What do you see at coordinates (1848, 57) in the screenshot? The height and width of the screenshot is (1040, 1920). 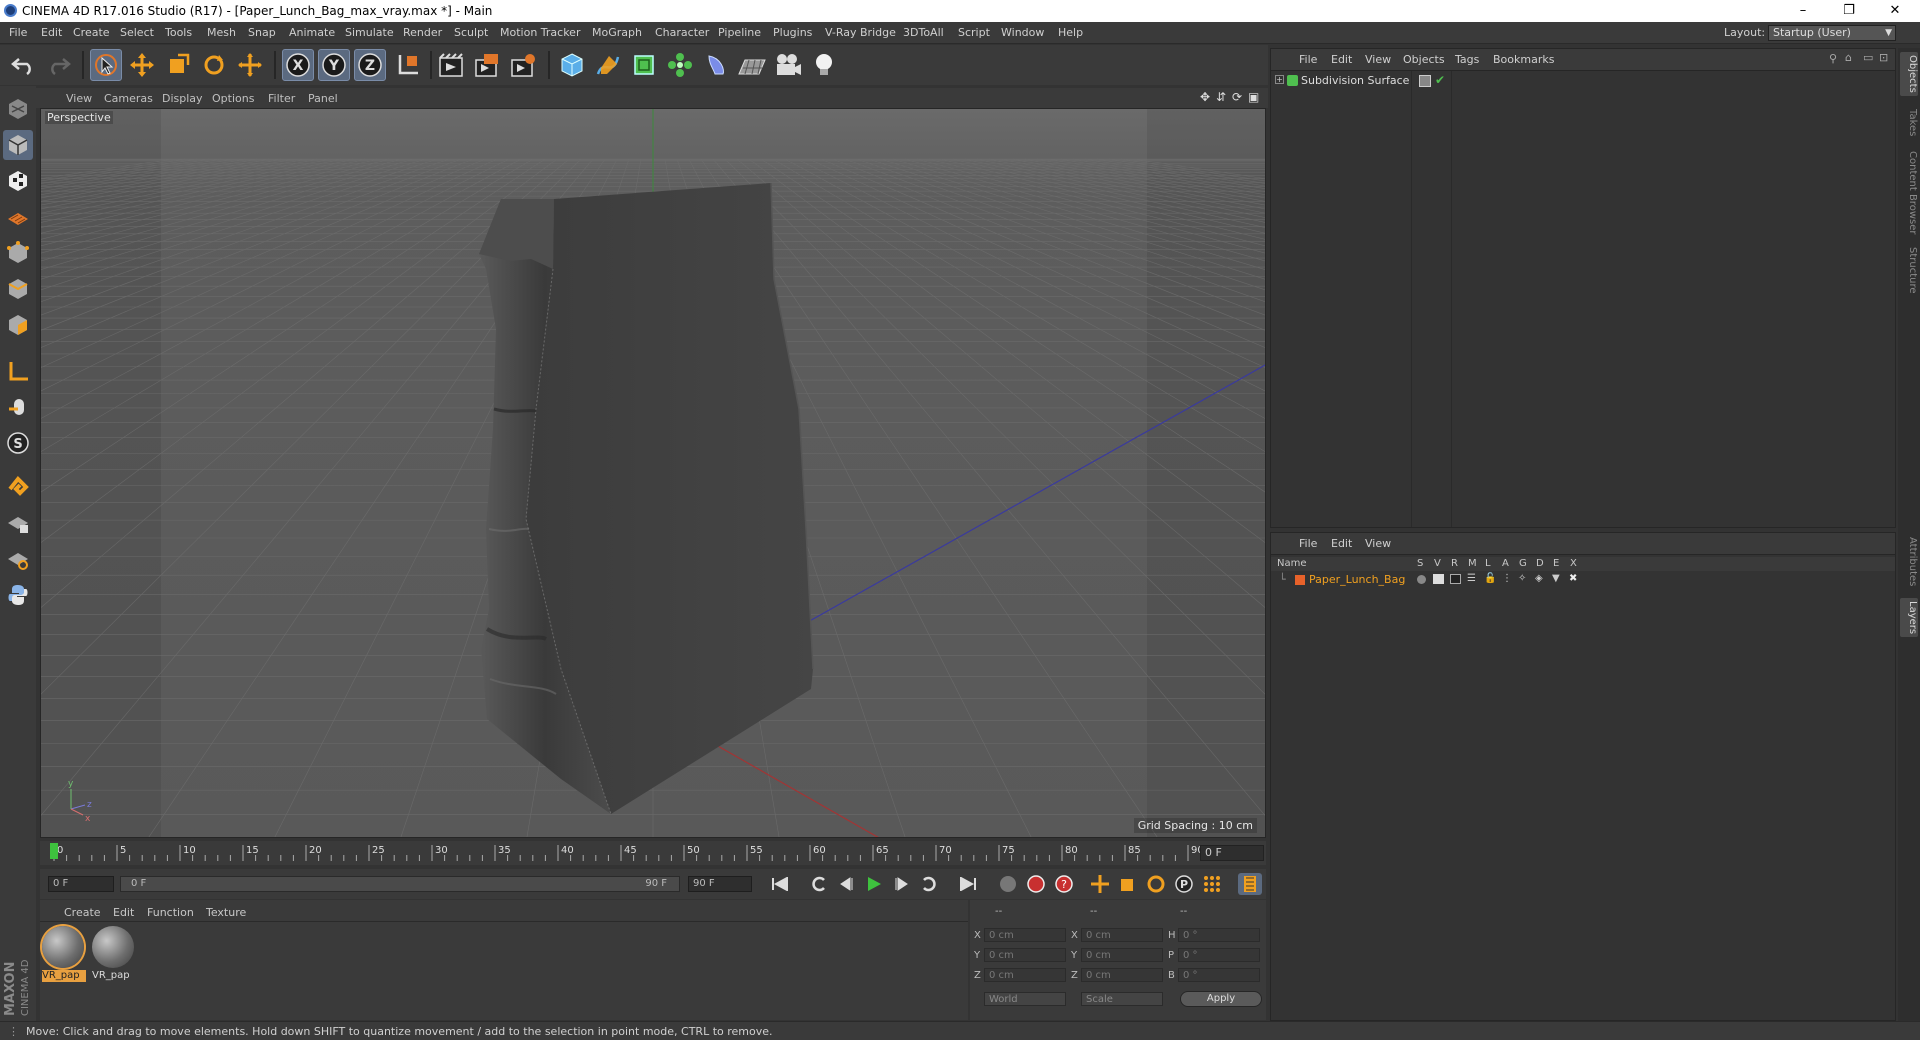 I see `home-icon: ⌂` at bounding box center [1848, 57].